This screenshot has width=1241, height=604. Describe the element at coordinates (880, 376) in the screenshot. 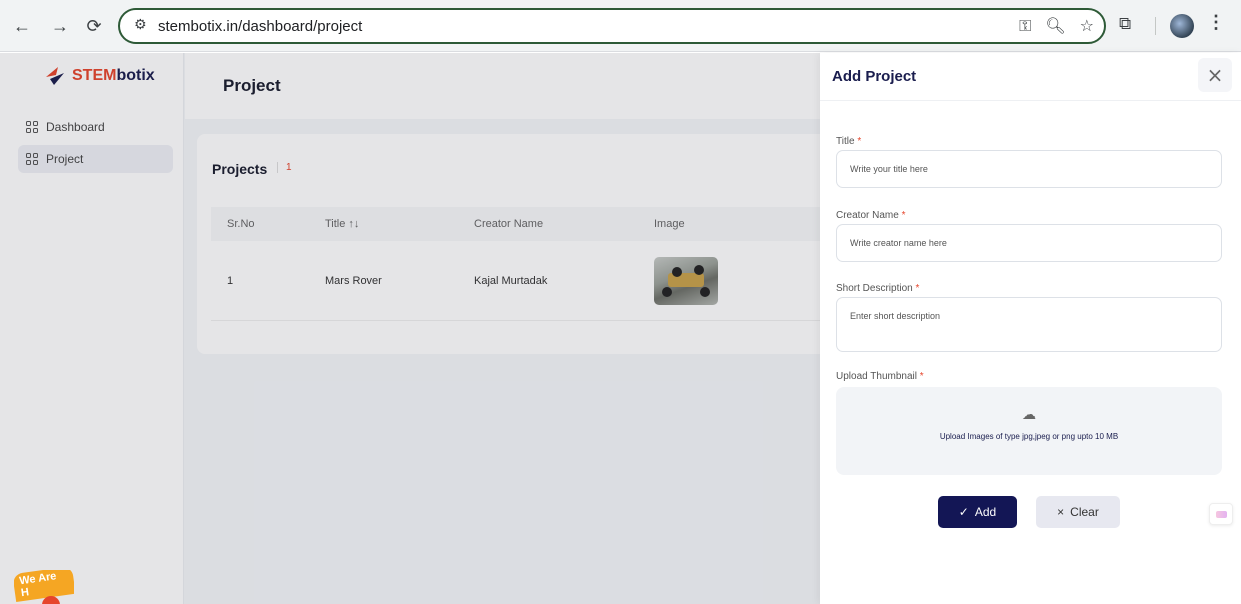

I see `upload-thumbnail-label: Upload Thumbnail *` at that location.